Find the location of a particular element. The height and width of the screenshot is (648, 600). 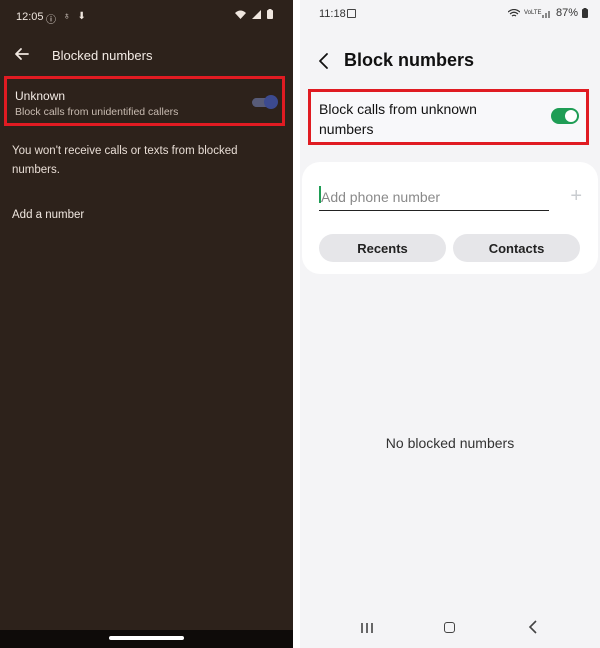

switch-knob is located at coordinates (571, 116).